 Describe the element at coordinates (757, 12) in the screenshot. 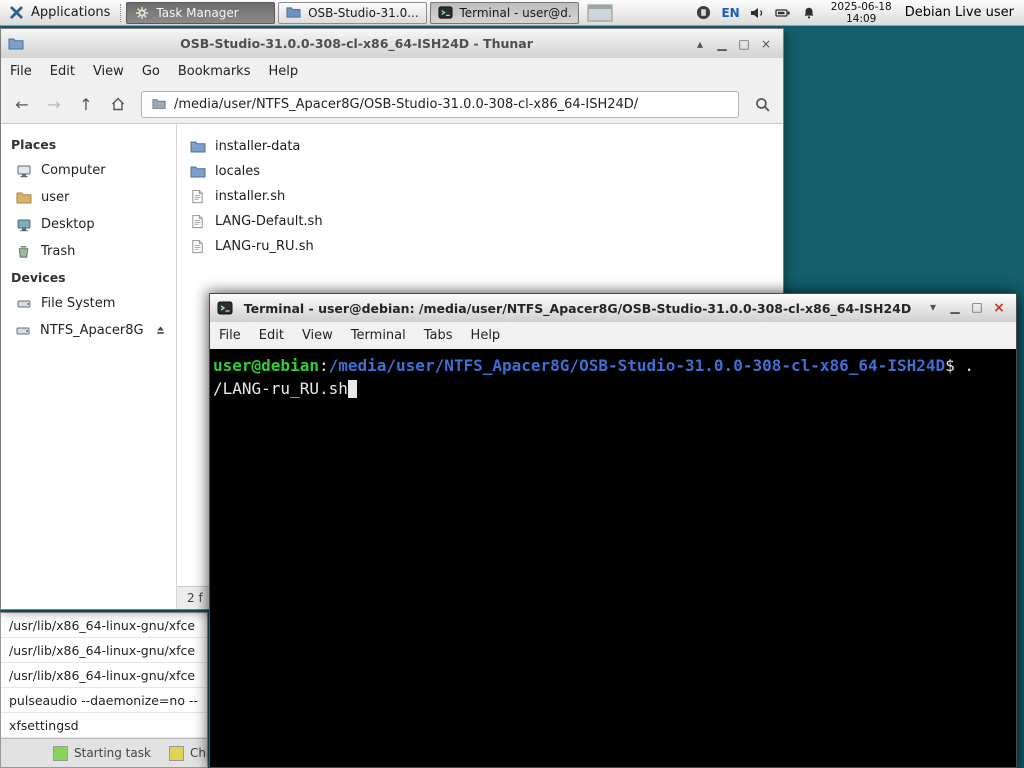

I see `volume-icon` at that location.